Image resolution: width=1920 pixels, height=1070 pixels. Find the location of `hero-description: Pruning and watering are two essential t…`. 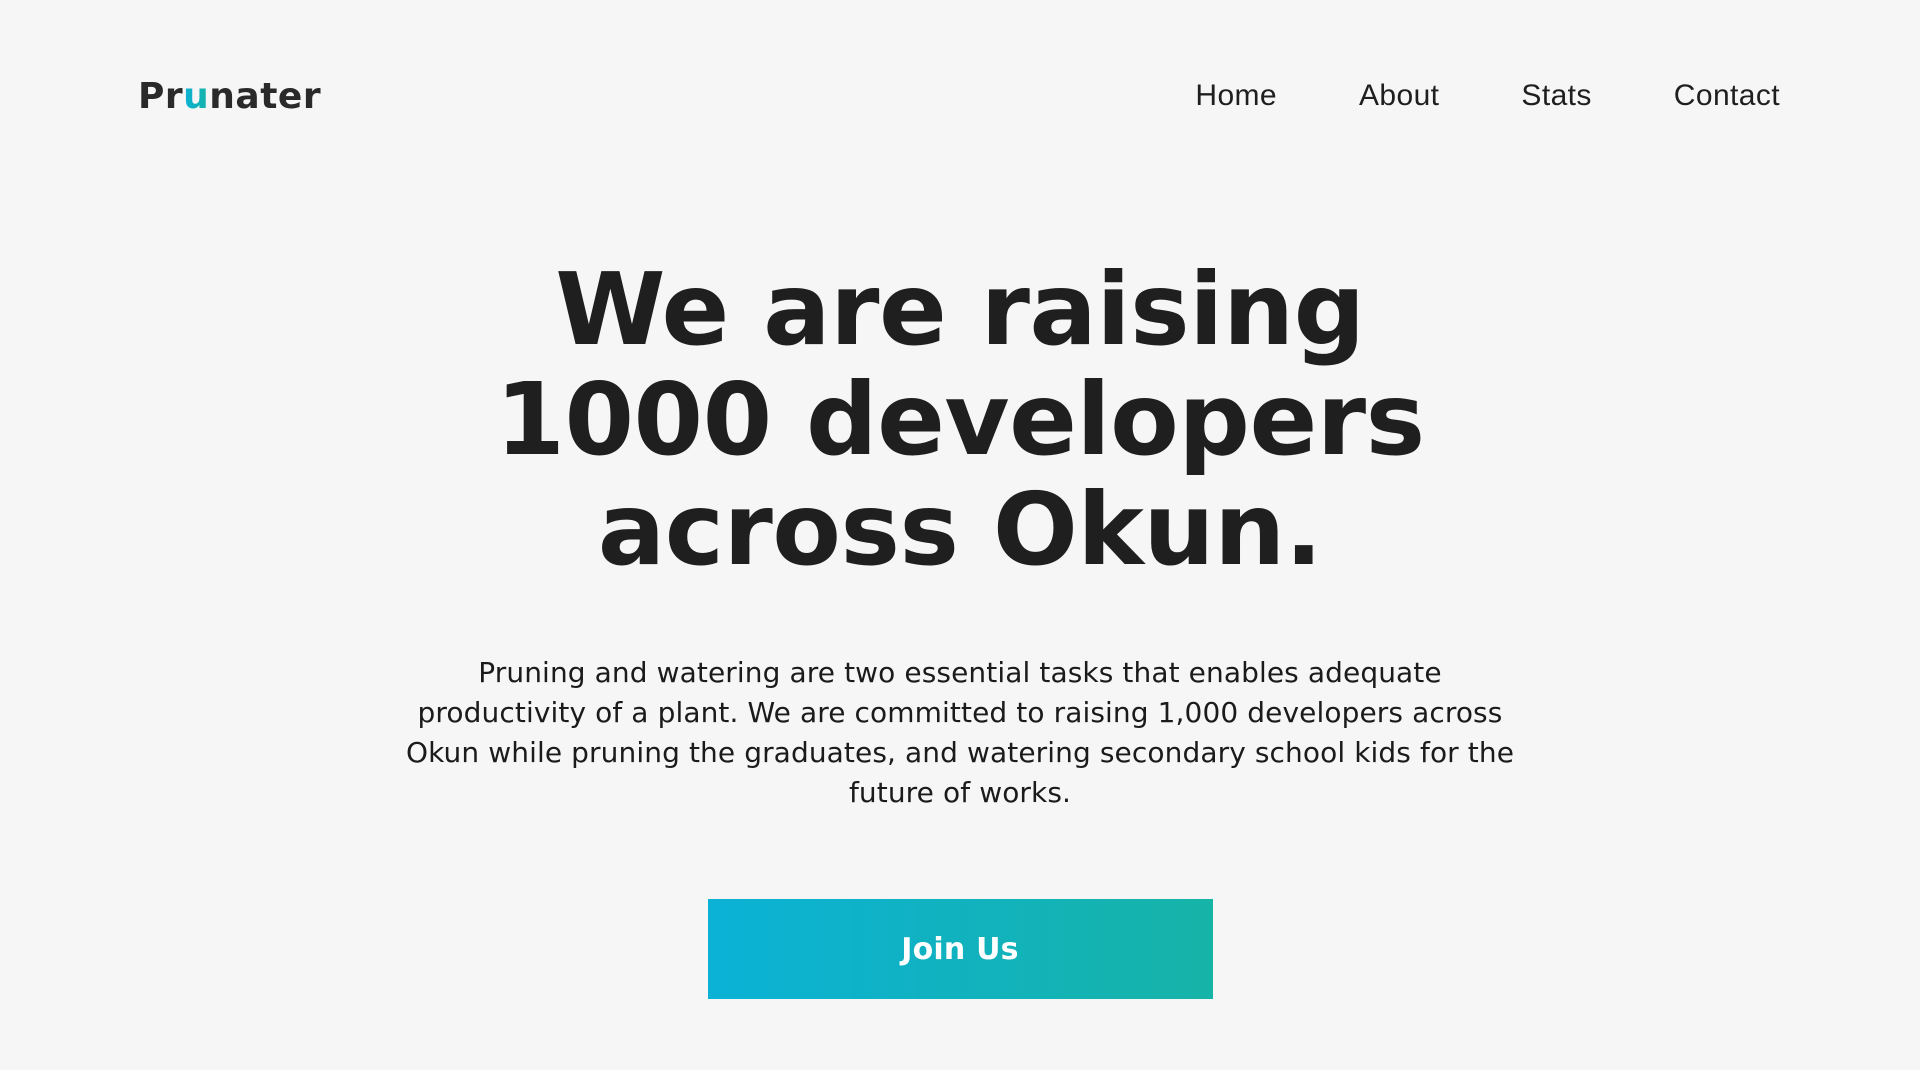

hero-description: Pruning and watering are two essential t… is located at coordinates (960, 732).